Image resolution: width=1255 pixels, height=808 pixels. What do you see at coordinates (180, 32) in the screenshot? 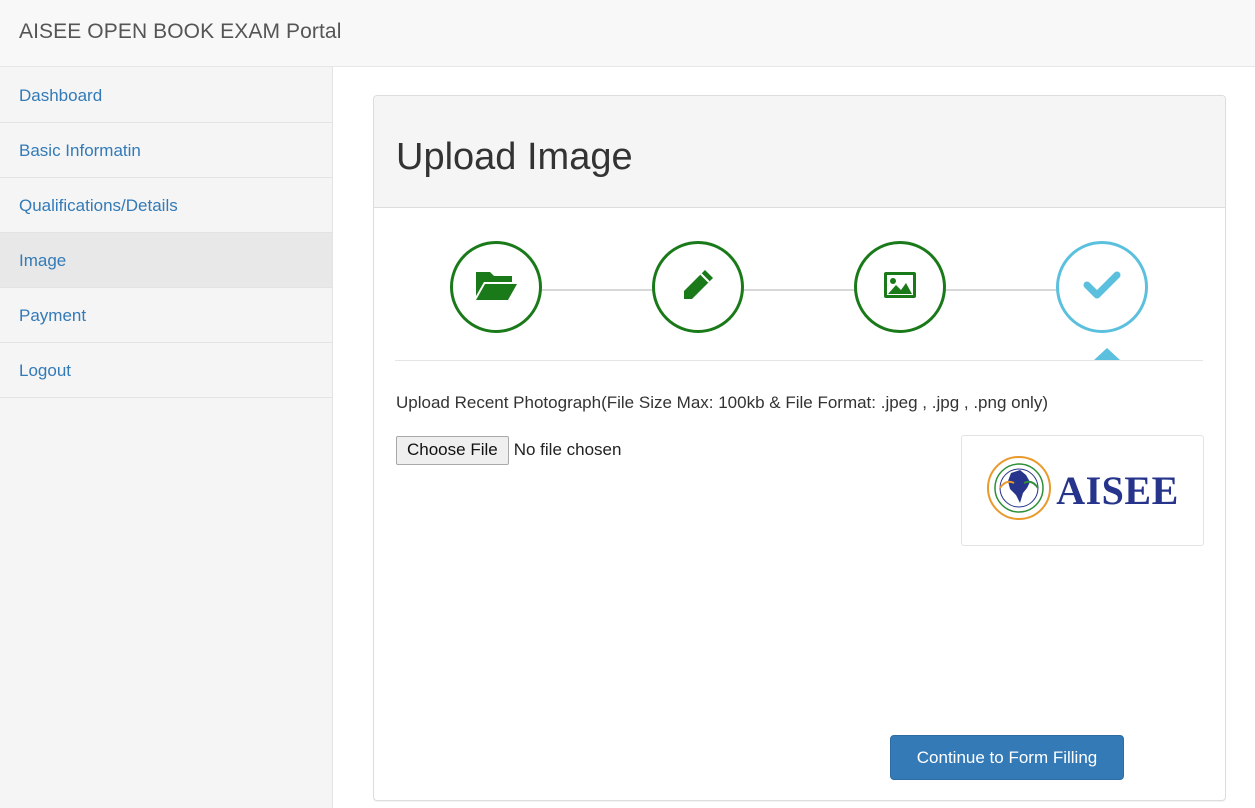
I see `app-title: AISEE OPEN BOOK EXAM Portal` at bounding box center [180, 32].